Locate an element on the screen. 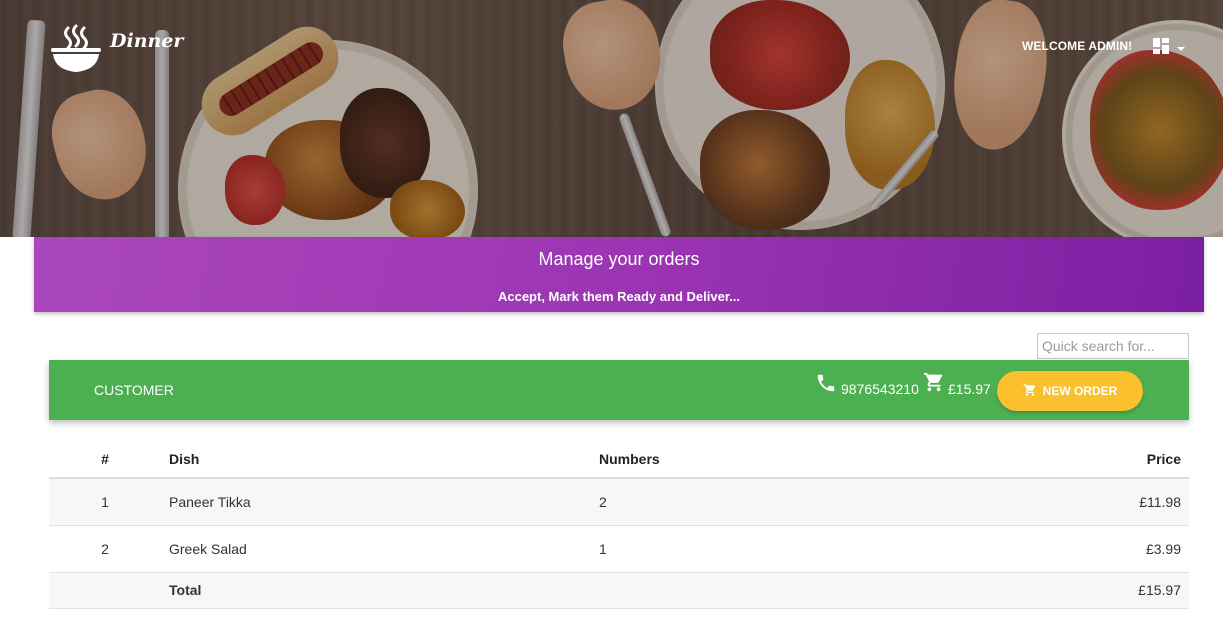 This screenshot has width=1223, height=629. new-order-label: NEW ORDER is located at coordinates (1080, 391).